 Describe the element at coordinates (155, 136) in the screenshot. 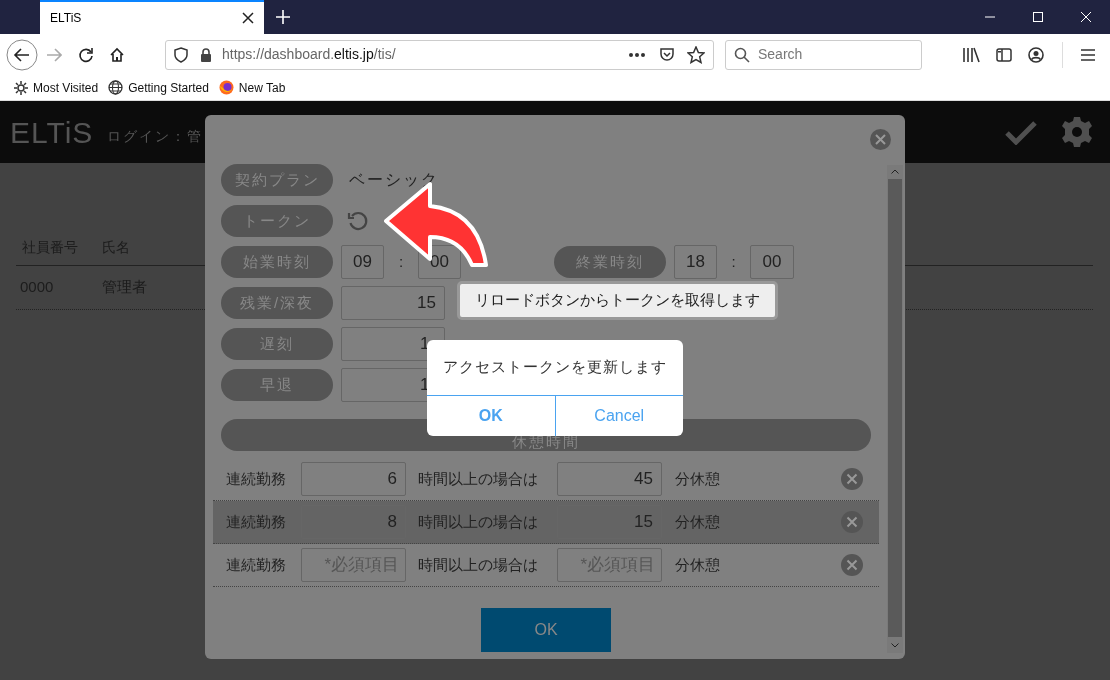

I see `login-label: ログイン：管` at that location.